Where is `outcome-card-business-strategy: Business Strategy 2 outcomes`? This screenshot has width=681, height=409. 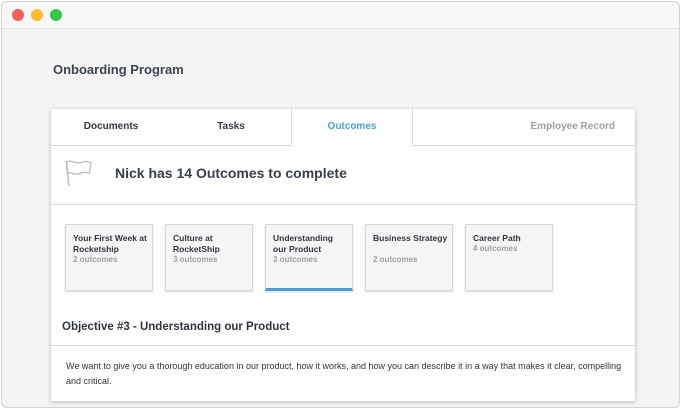
outcome-card-business-strategy: Business Strategy 2 outcomes is located at coordinates (409, 257).